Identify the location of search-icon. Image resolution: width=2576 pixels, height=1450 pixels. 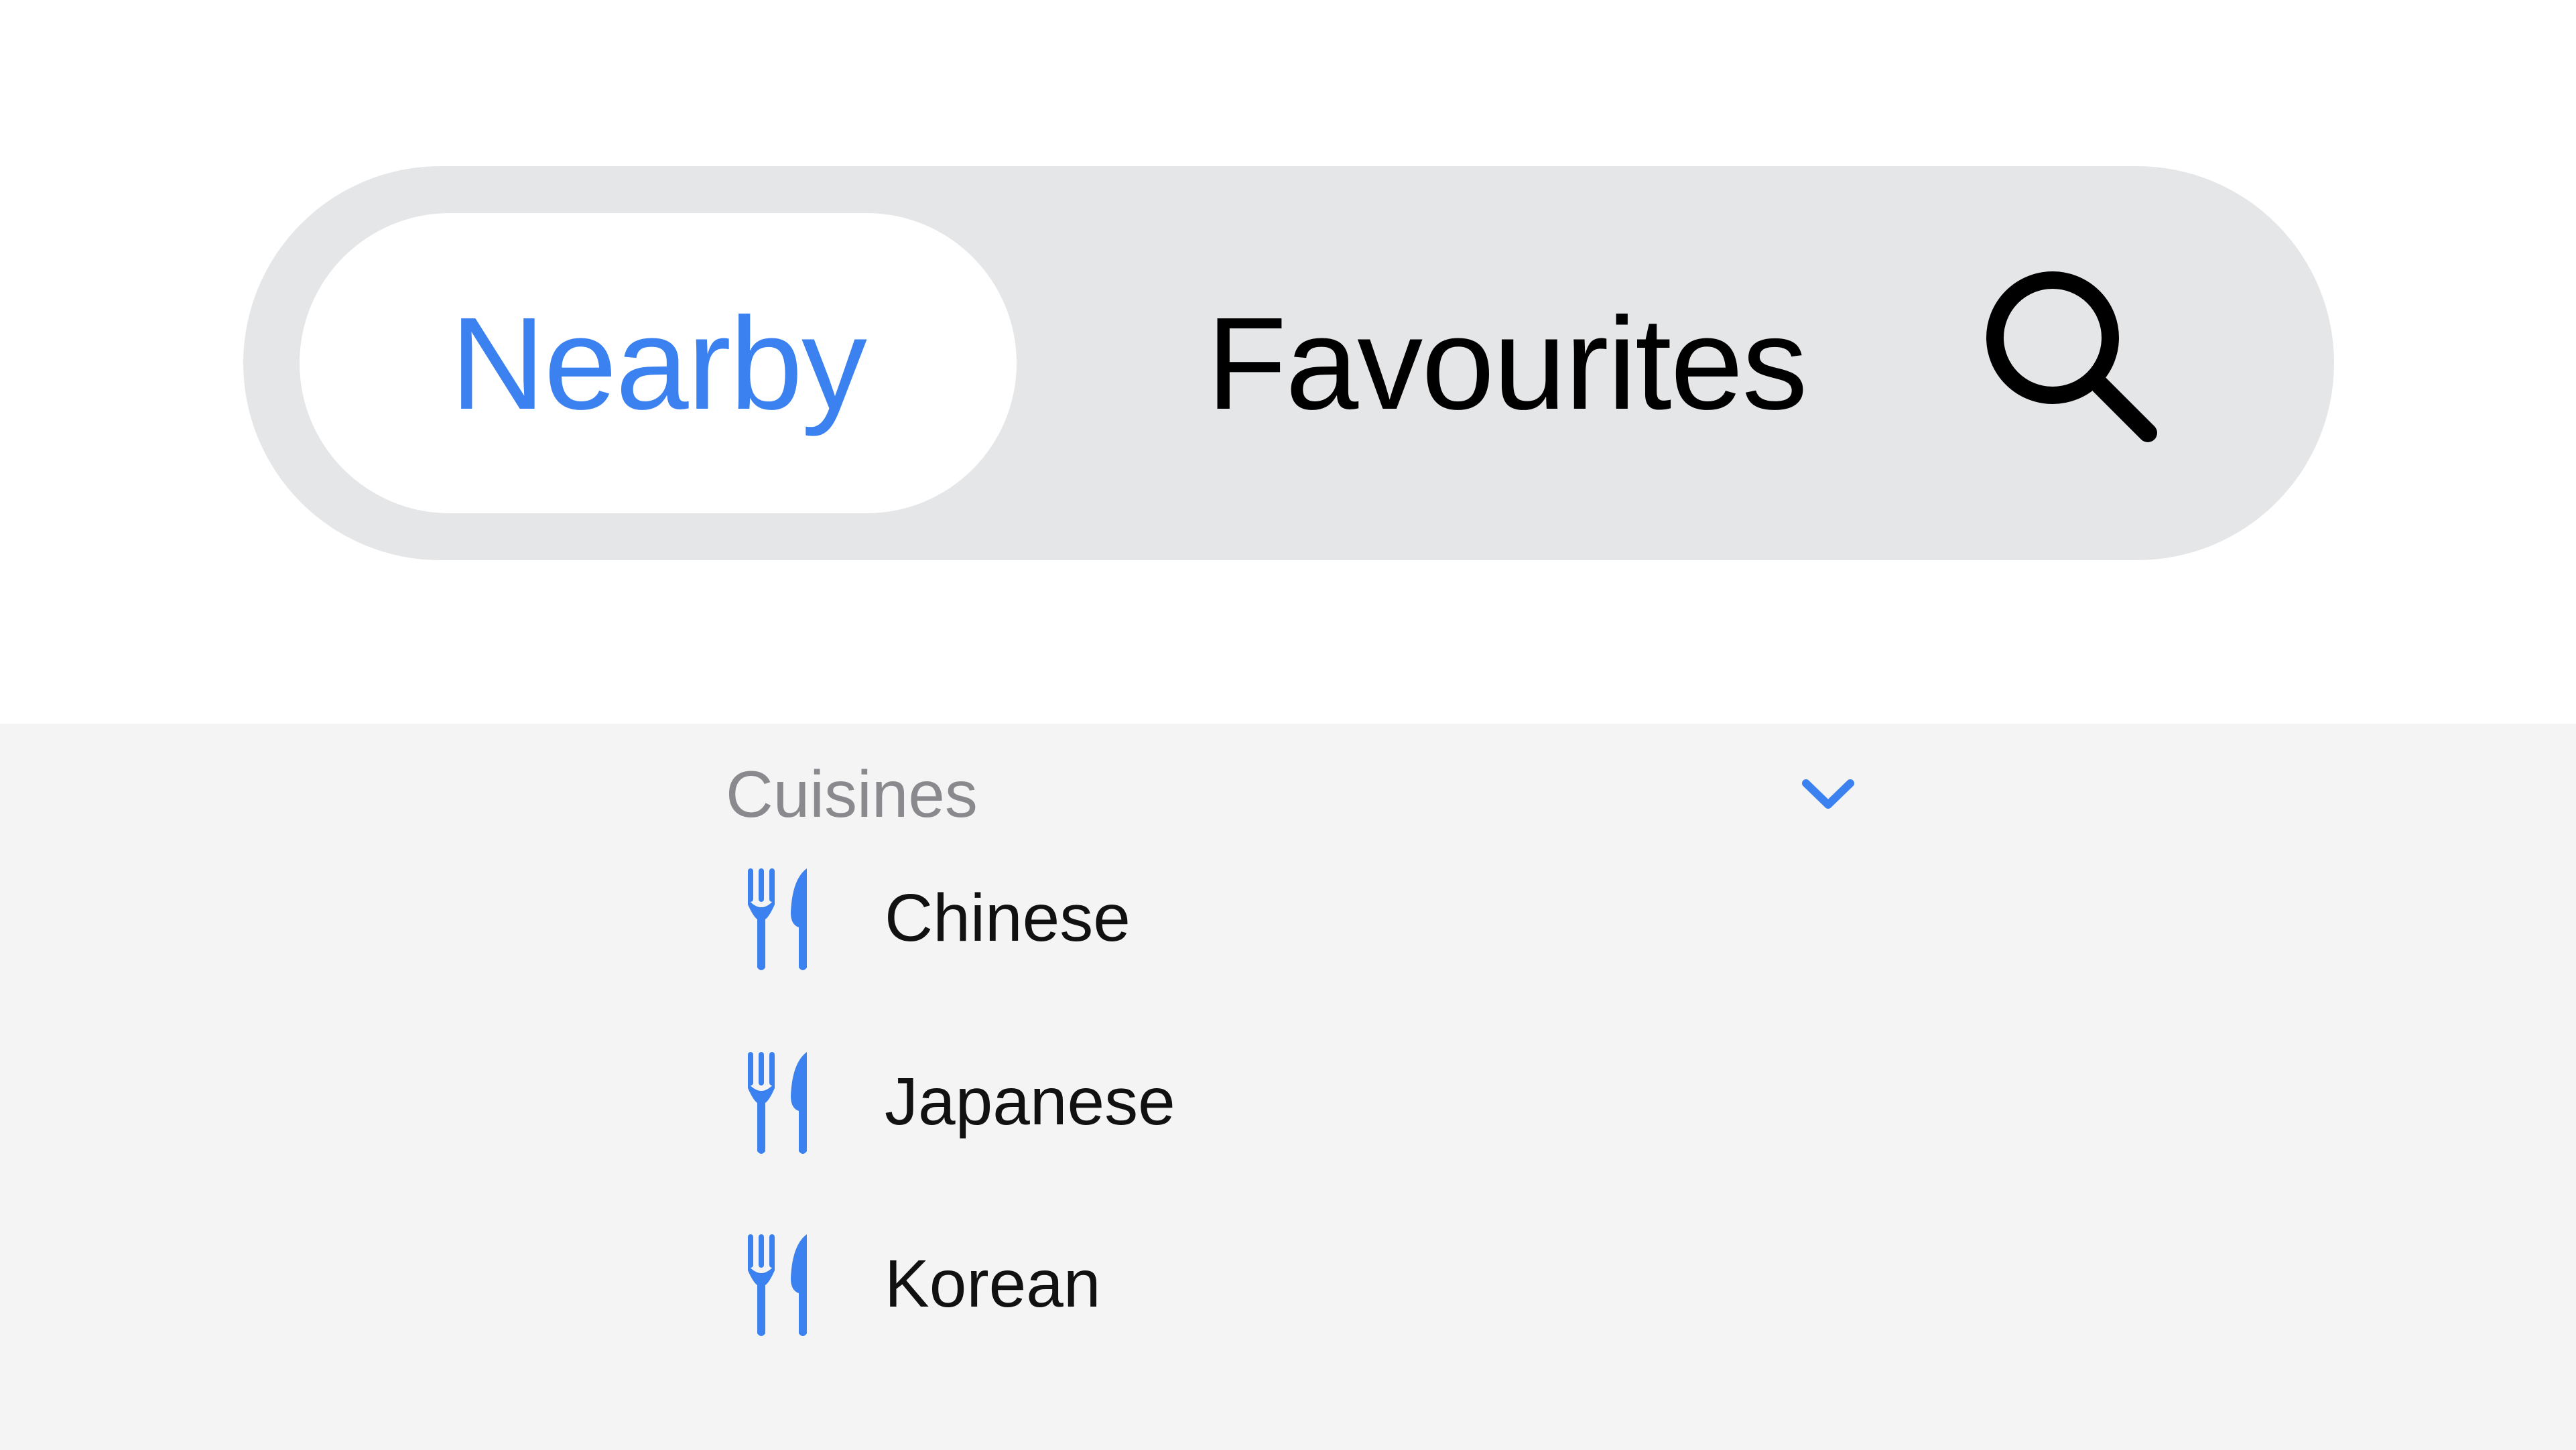
(2071, 357).